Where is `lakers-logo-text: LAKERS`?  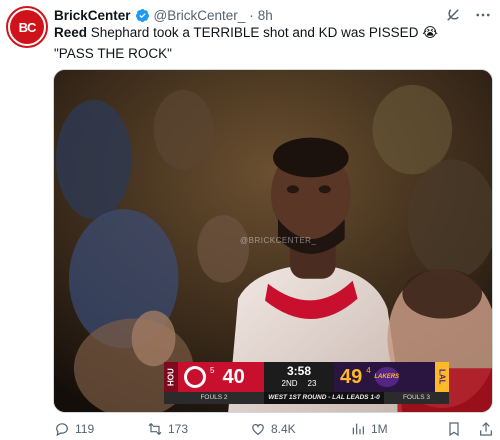 lakers-logo-text: LAKERS is located at coordinates (387, 377).